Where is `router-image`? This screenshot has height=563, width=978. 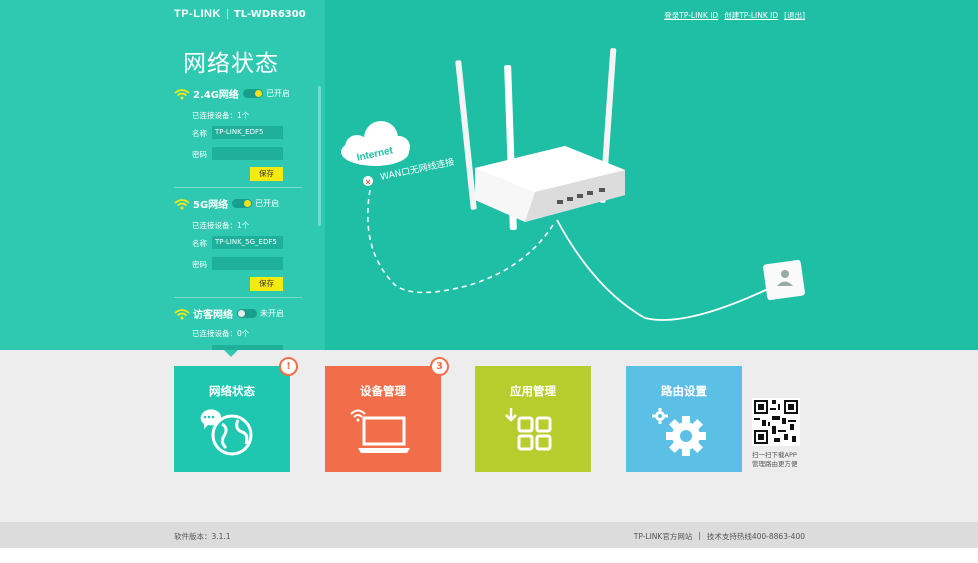 router-image is located at coordinates (540, 139).